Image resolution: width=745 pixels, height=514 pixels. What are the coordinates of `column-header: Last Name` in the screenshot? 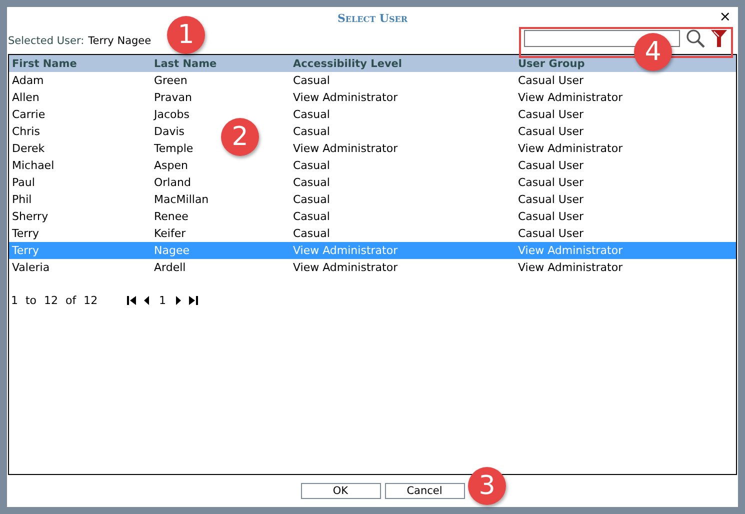 It's located at (185, 64).